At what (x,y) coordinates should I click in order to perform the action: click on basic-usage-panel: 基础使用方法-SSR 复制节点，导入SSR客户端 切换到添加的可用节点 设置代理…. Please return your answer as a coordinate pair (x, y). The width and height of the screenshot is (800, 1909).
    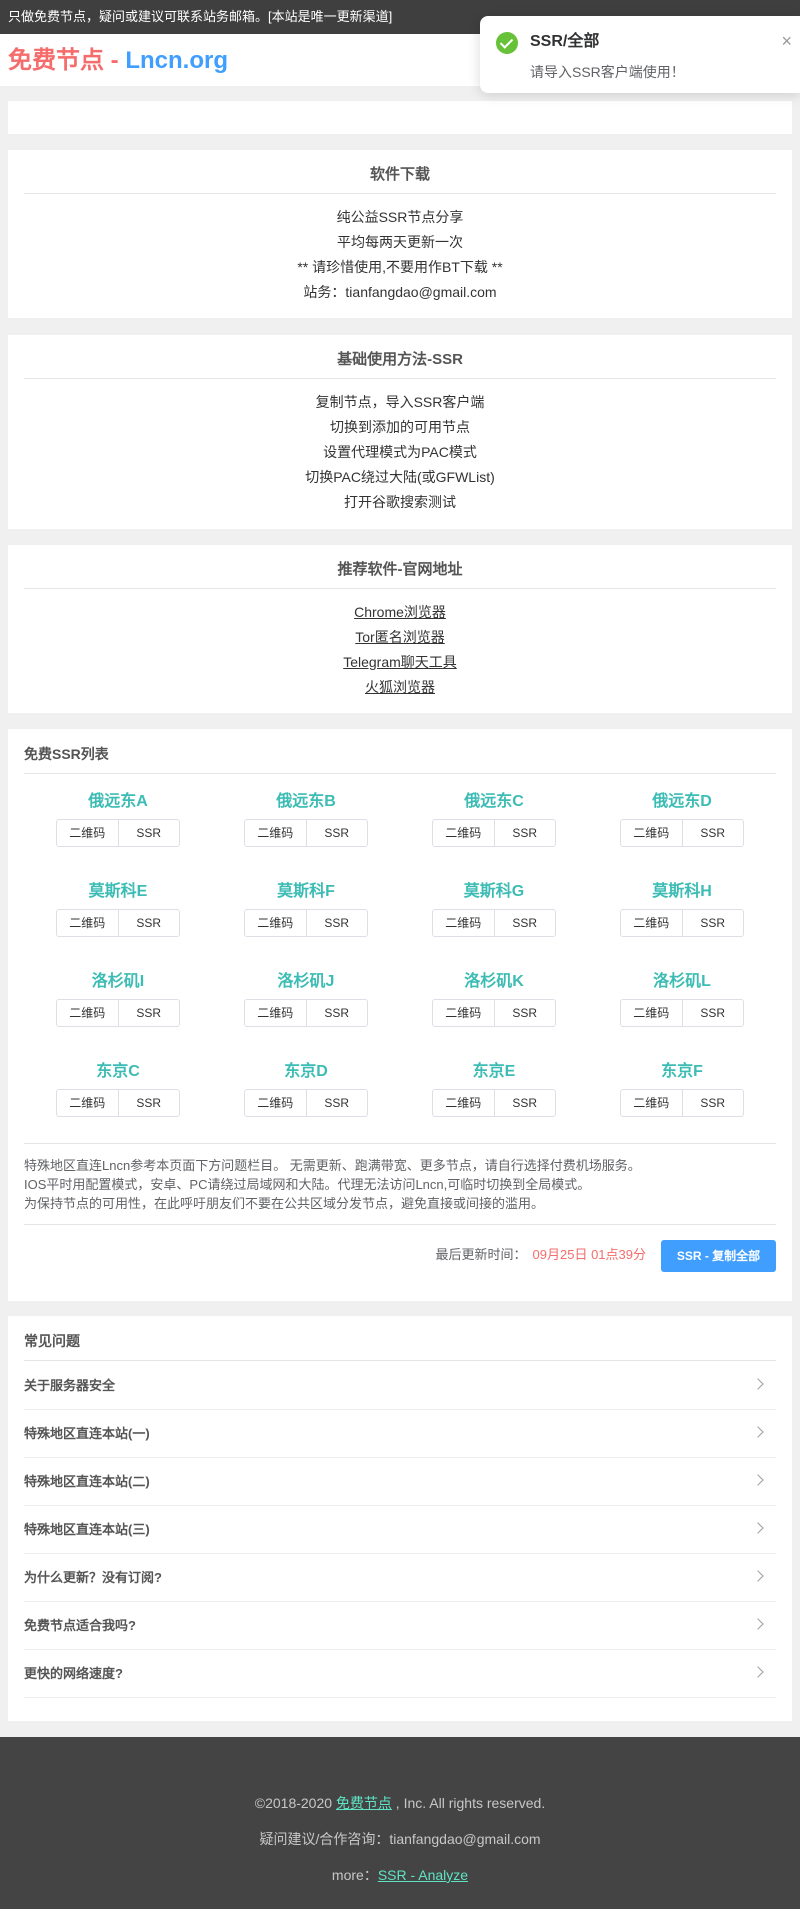
    Looking at the image, I should click on (400, 432).